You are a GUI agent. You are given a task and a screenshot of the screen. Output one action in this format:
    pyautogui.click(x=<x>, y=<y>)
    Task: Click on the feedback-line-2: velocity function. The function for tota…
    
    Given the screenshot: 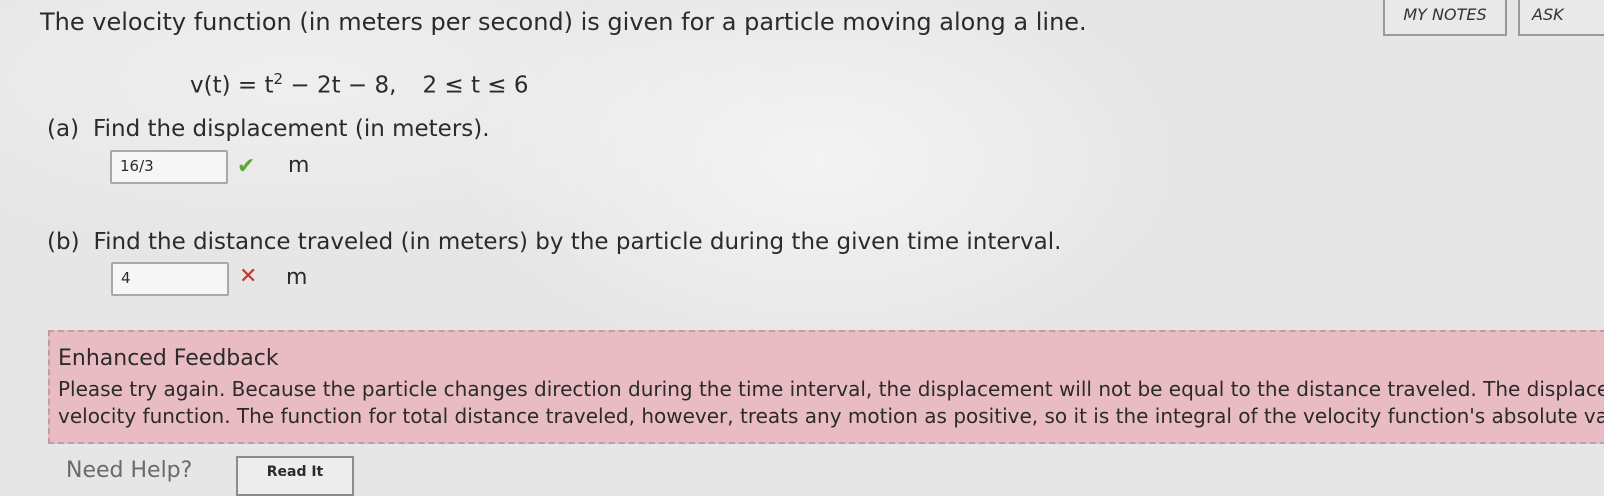 What is the action you would take?
    pyautogui.click(x=831, y=416)
    